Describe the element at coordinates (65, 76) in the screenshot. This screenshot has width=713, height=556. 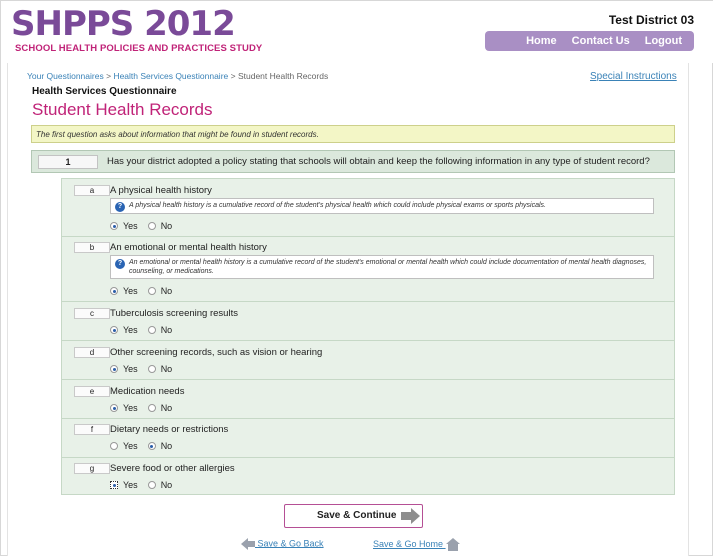
I see `breadcrumb-questionnaires: Your Questionnaires` at that location.